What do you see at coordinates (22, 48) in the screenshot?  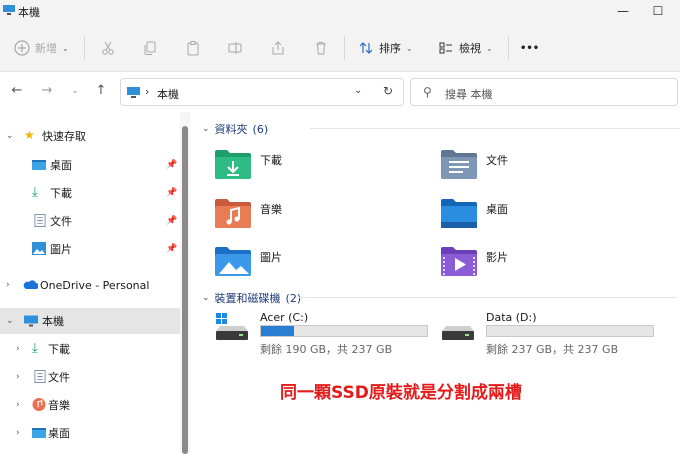 I see `add-icon` at bounding box center [22, 48].